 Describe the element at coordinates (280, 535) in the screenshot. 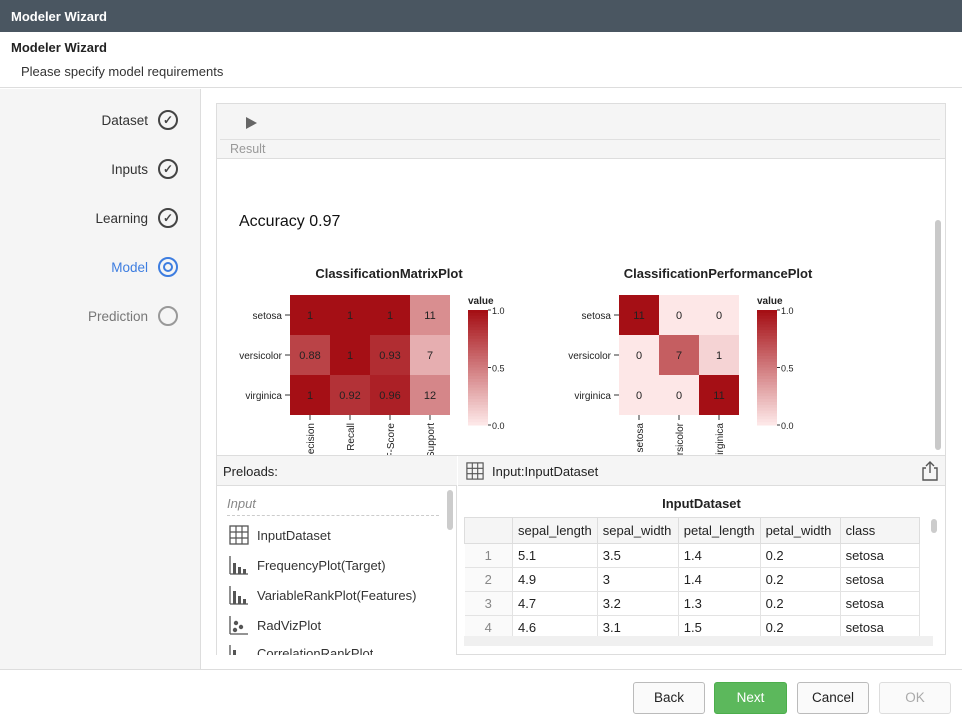

I see `preload-item-inputdataset: InputDataset` at that location.